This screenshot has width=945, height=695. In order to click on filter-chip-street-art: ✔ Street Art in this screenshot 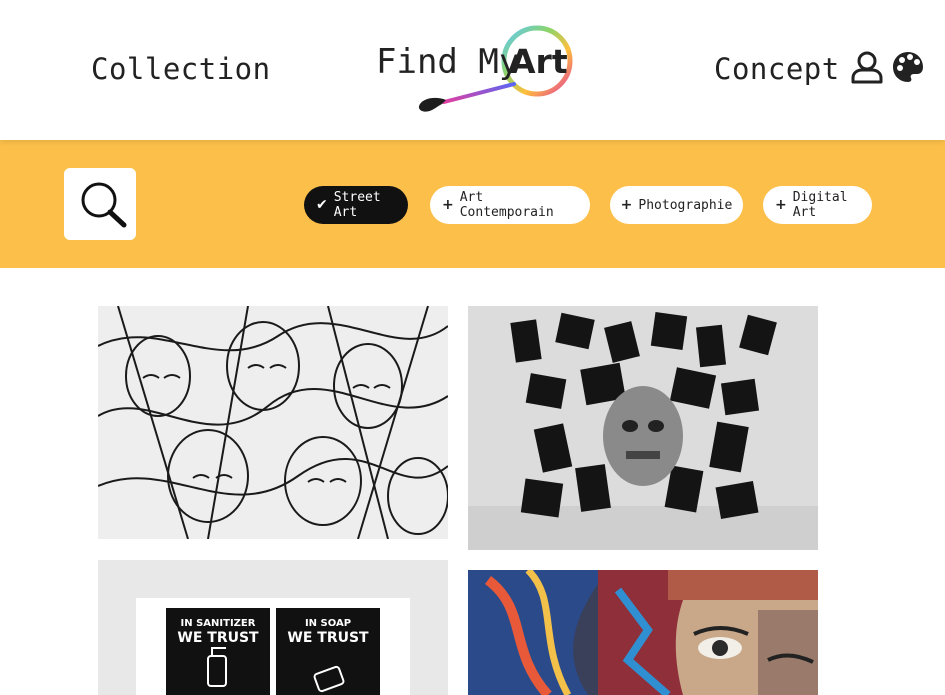, I will do `click(356, 205)`.